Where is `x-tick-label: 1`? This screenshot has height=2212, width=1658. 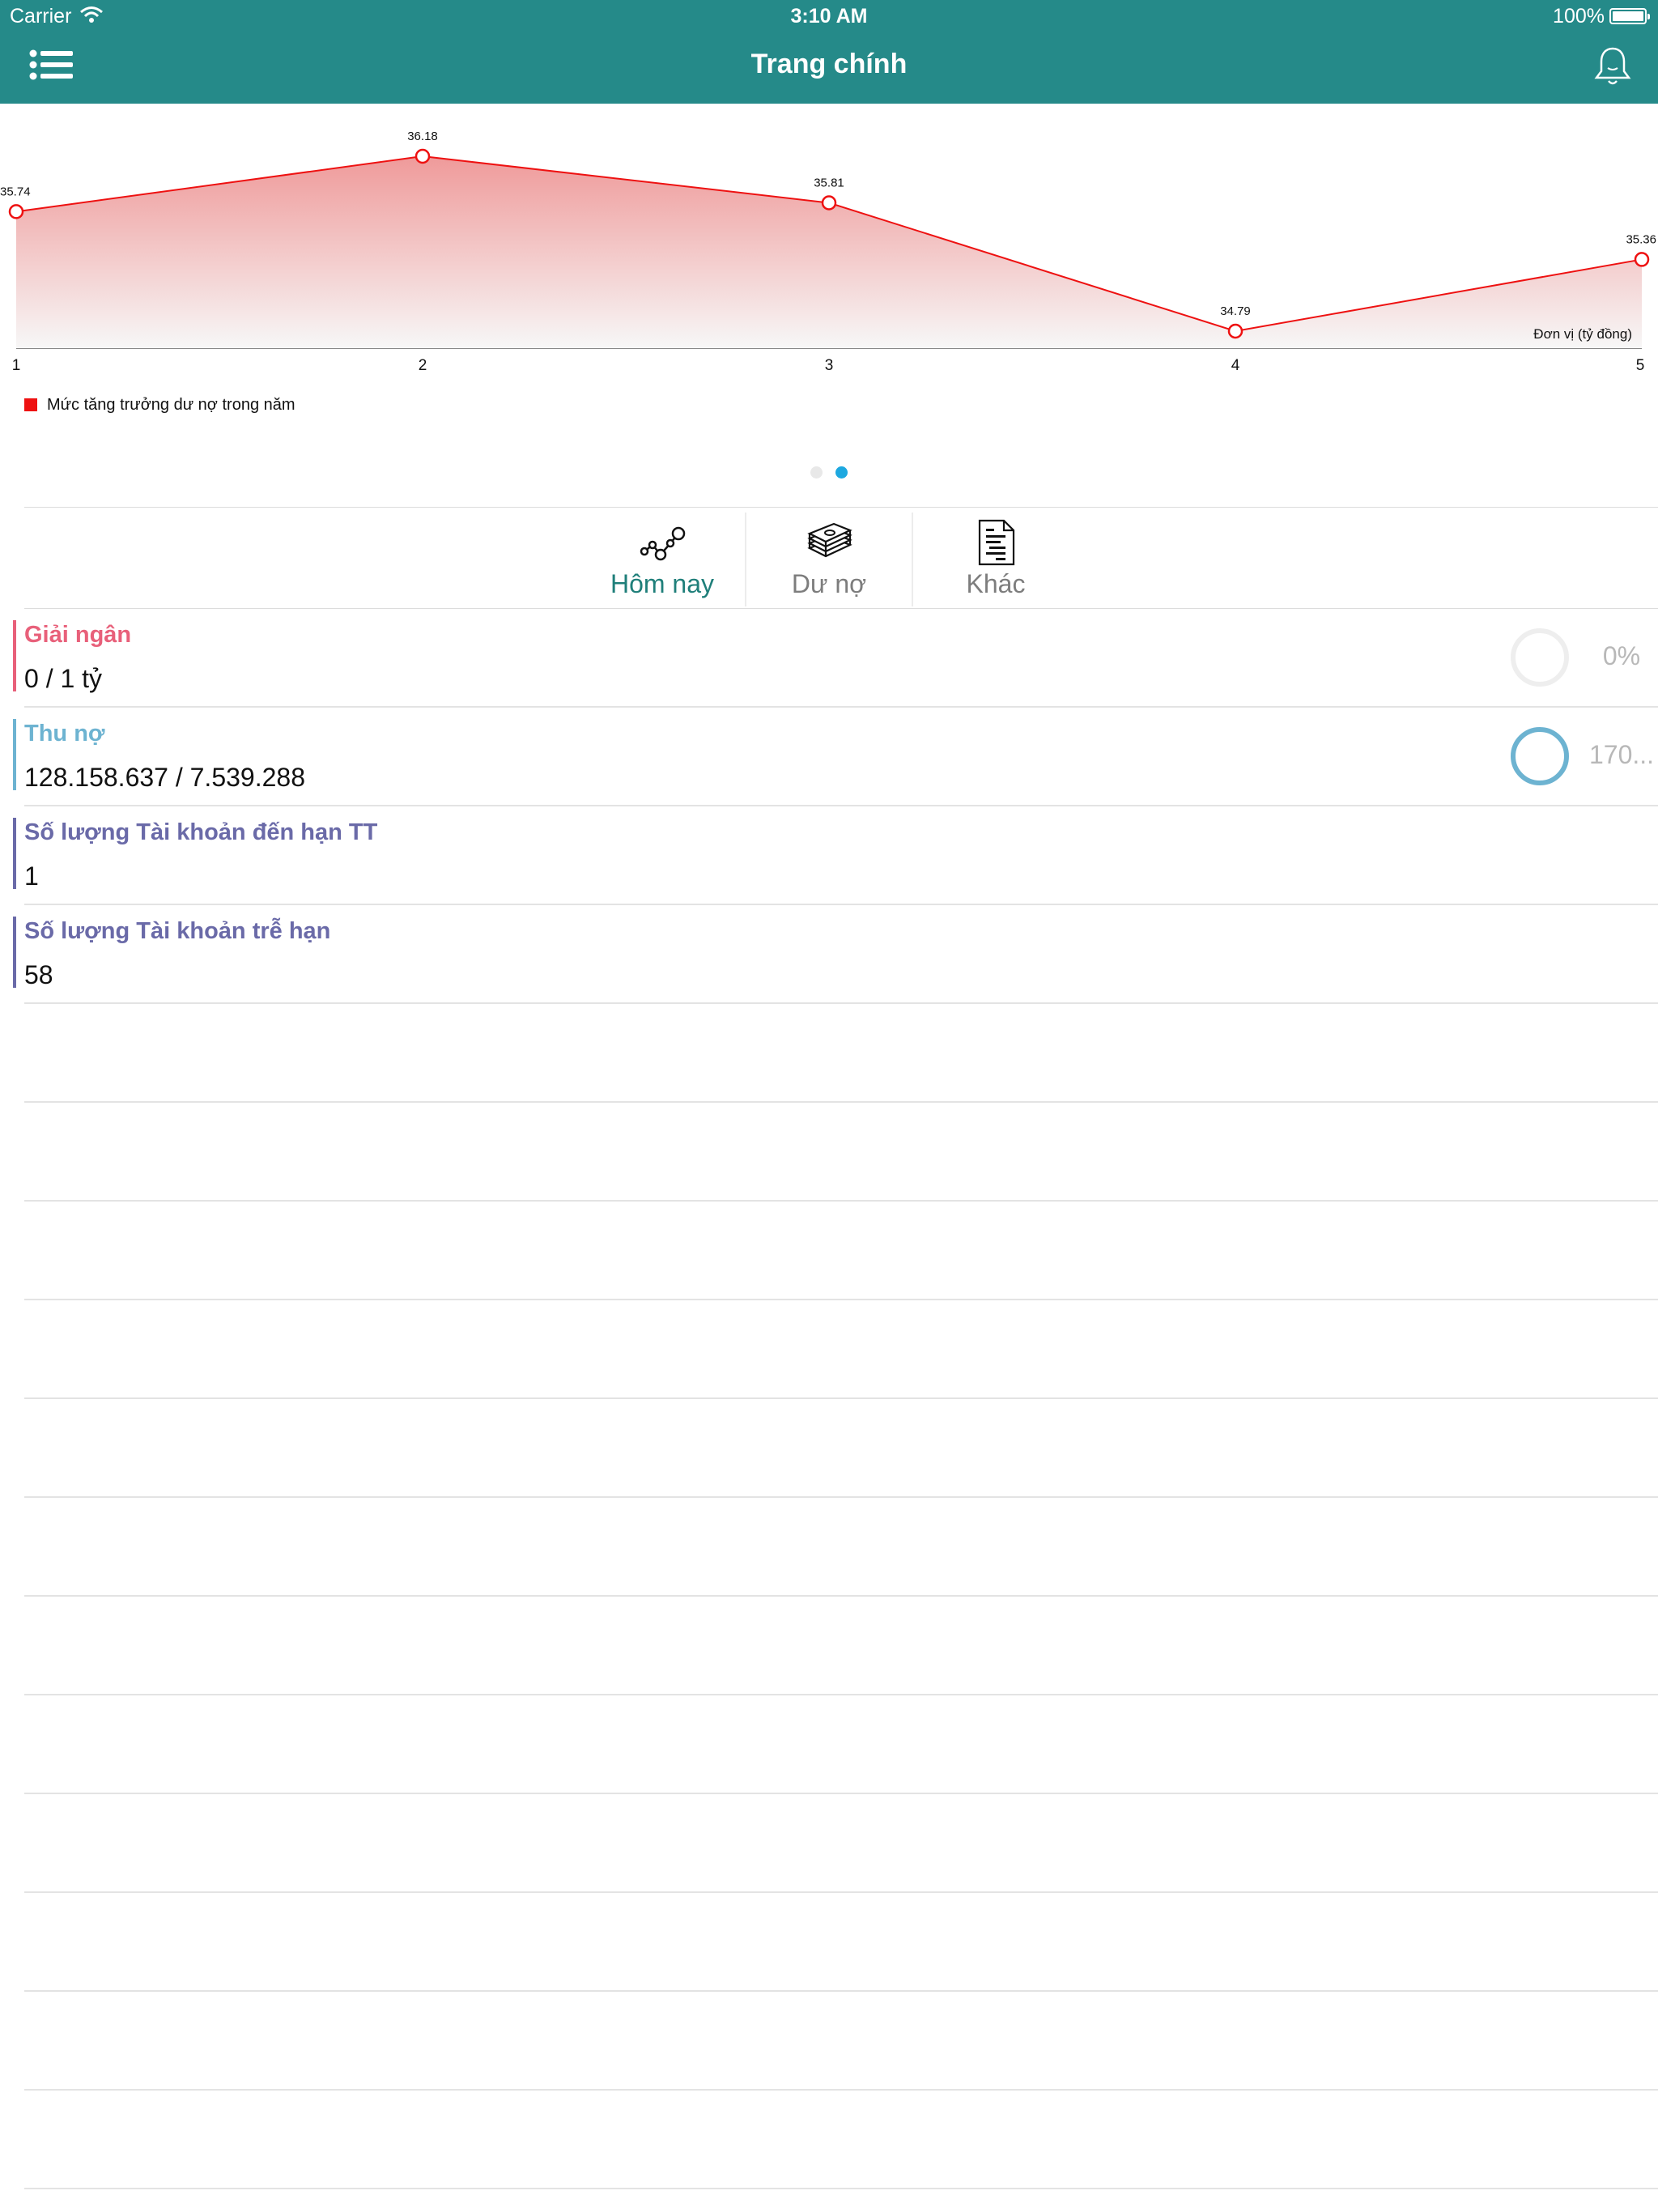
x-tick-label: 1 is located at coordinates (16, 366).